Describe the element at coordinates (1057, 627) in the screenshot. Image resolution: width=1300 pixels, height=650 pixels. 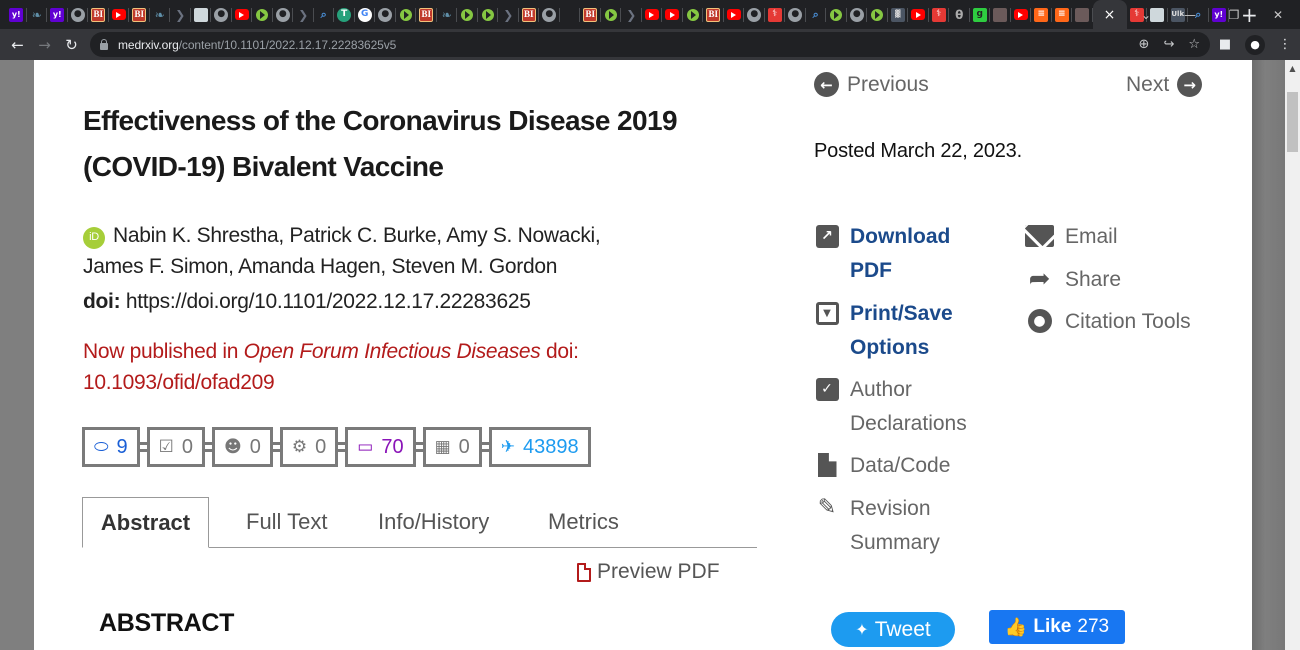
I see `facebook-like-button: 👍 Like 273` at that location.